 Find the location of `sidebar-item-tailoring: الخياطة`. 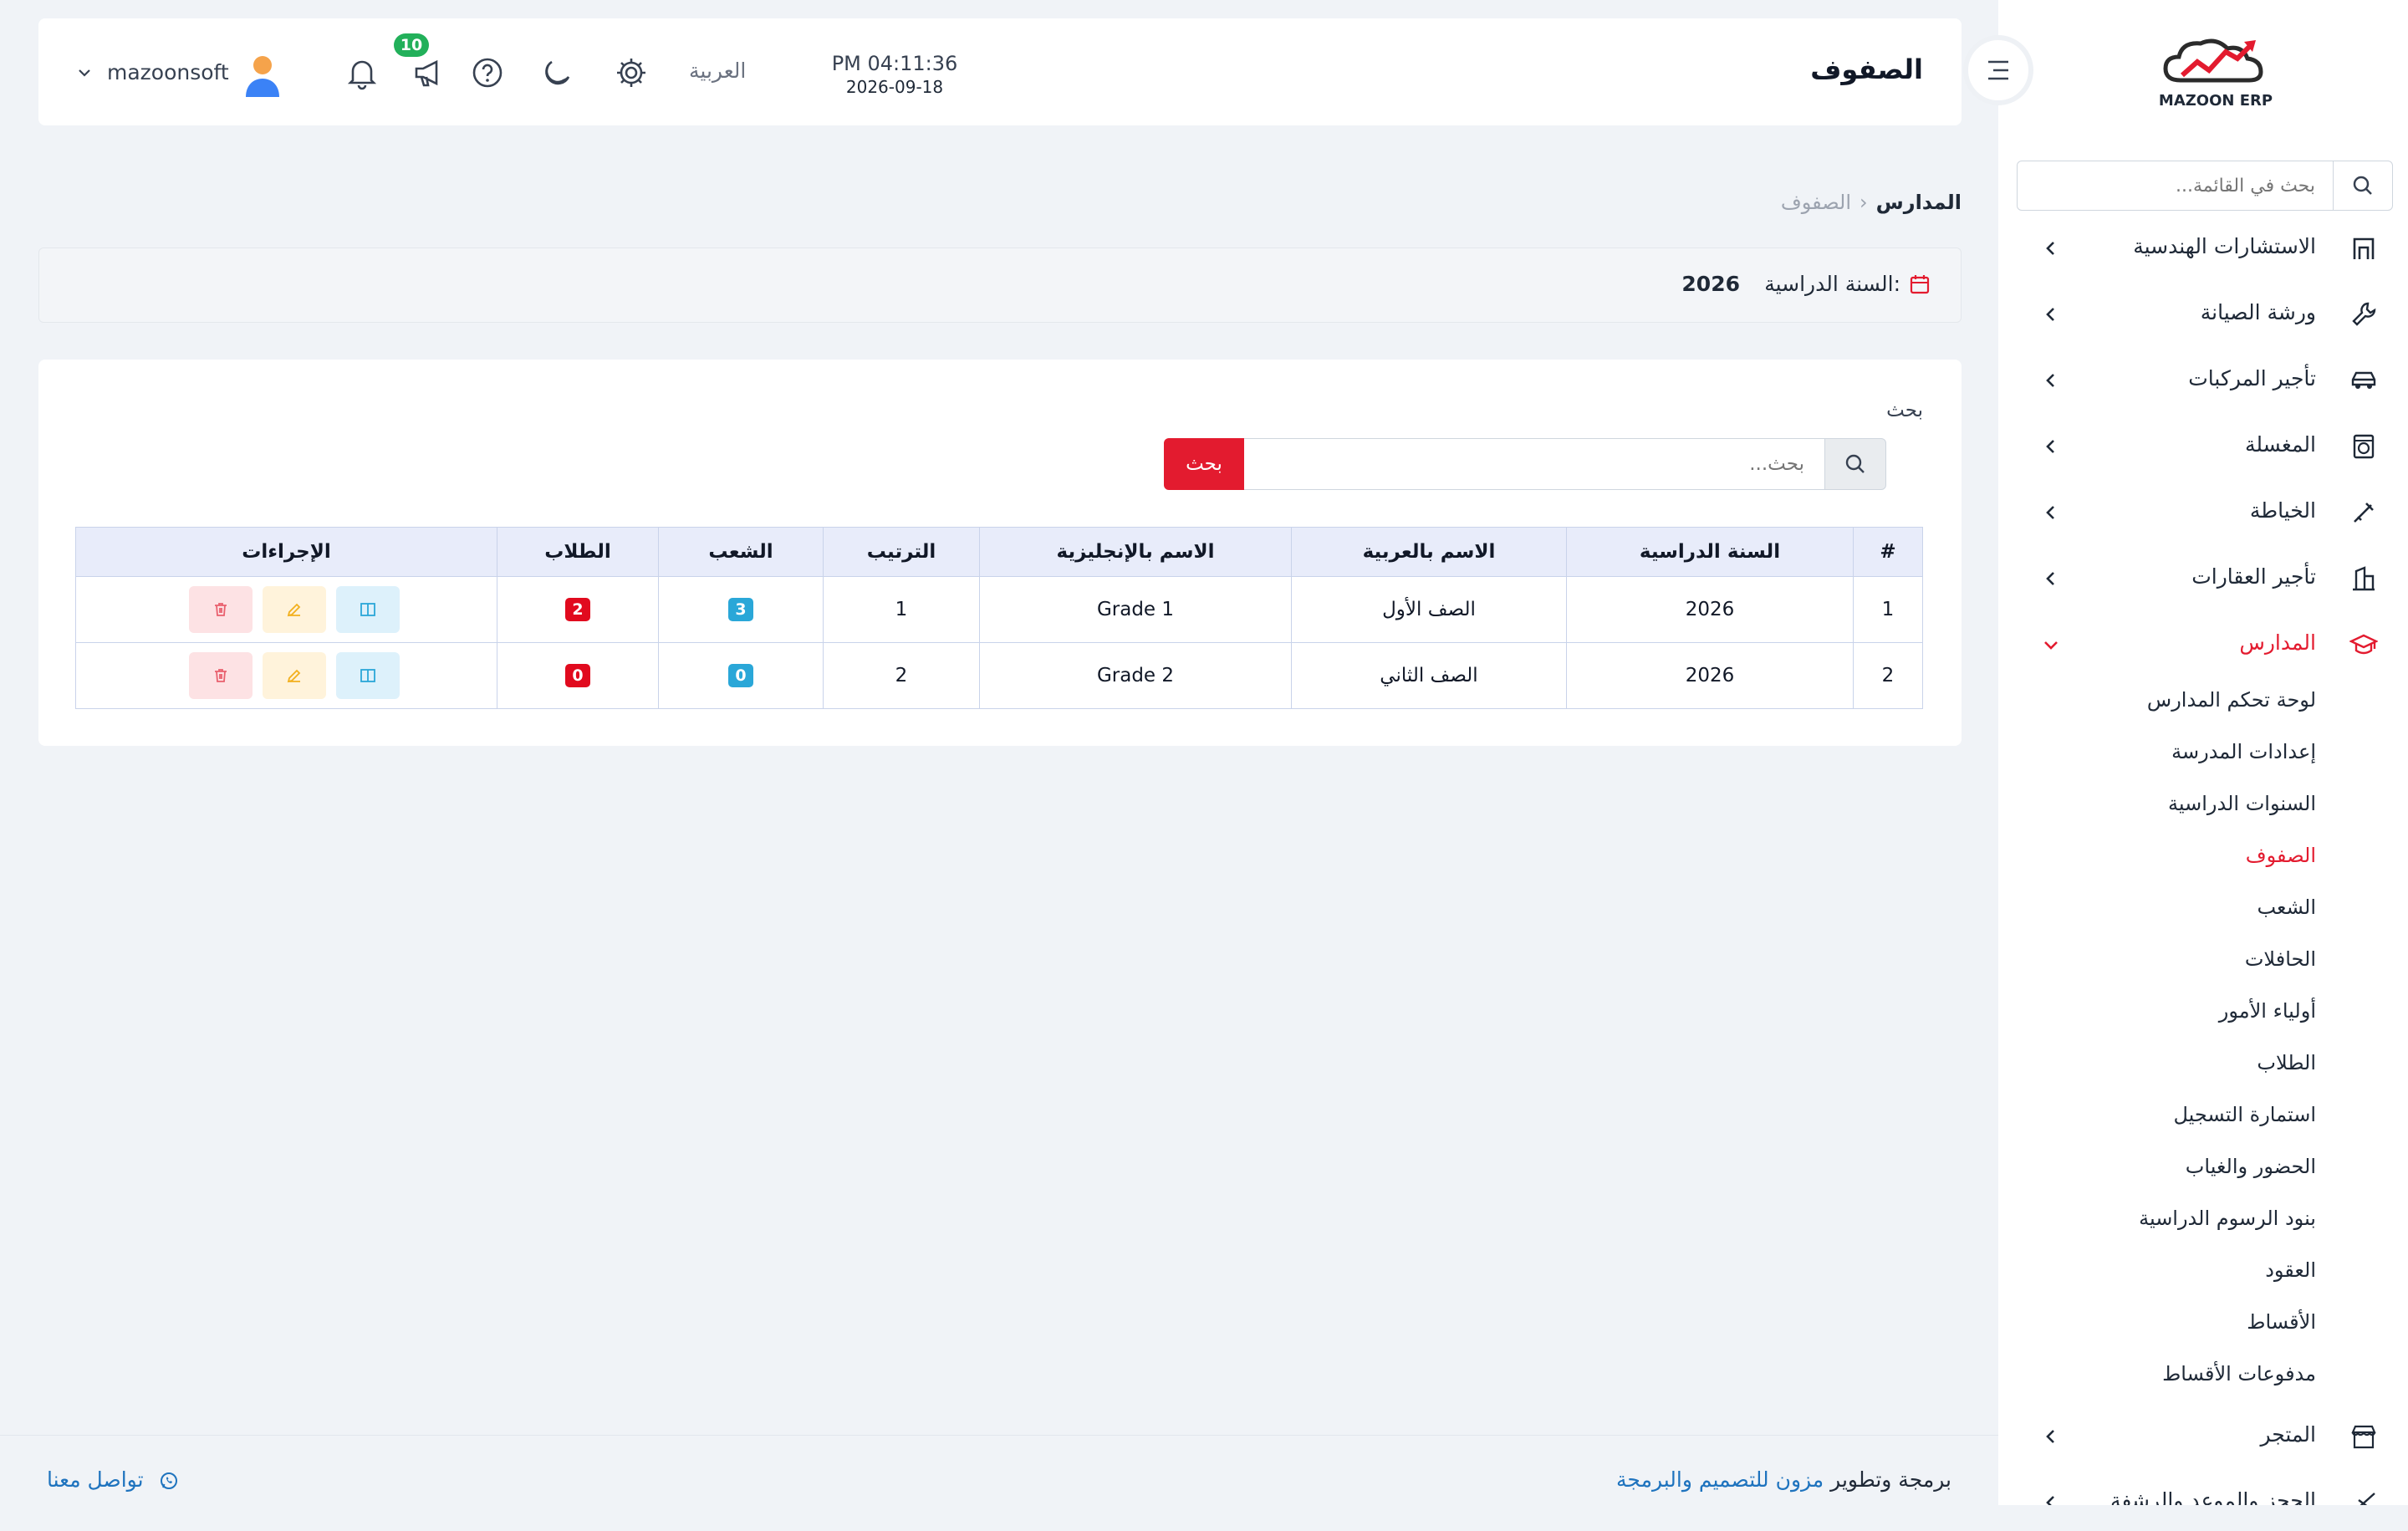

sidebar-item-tailoring: الخياطة is located at coordinates (2203, 513).